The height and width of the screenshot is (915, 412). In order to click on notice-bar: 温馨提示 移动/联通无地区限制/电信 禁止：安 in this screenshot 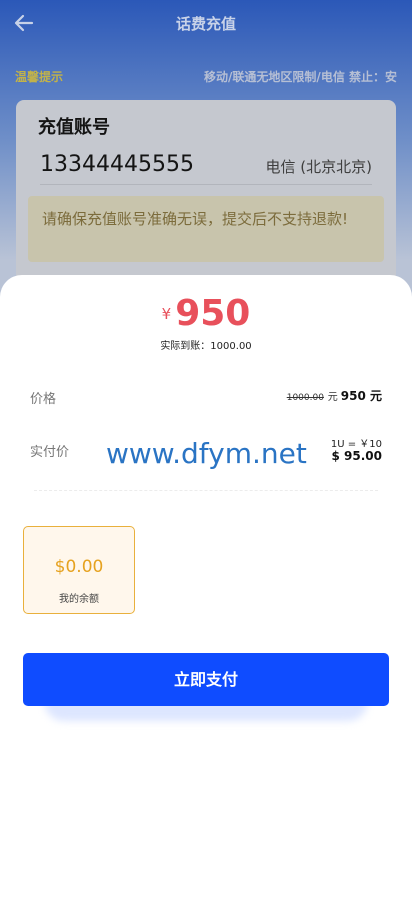, I will do `click(206, 76)`.